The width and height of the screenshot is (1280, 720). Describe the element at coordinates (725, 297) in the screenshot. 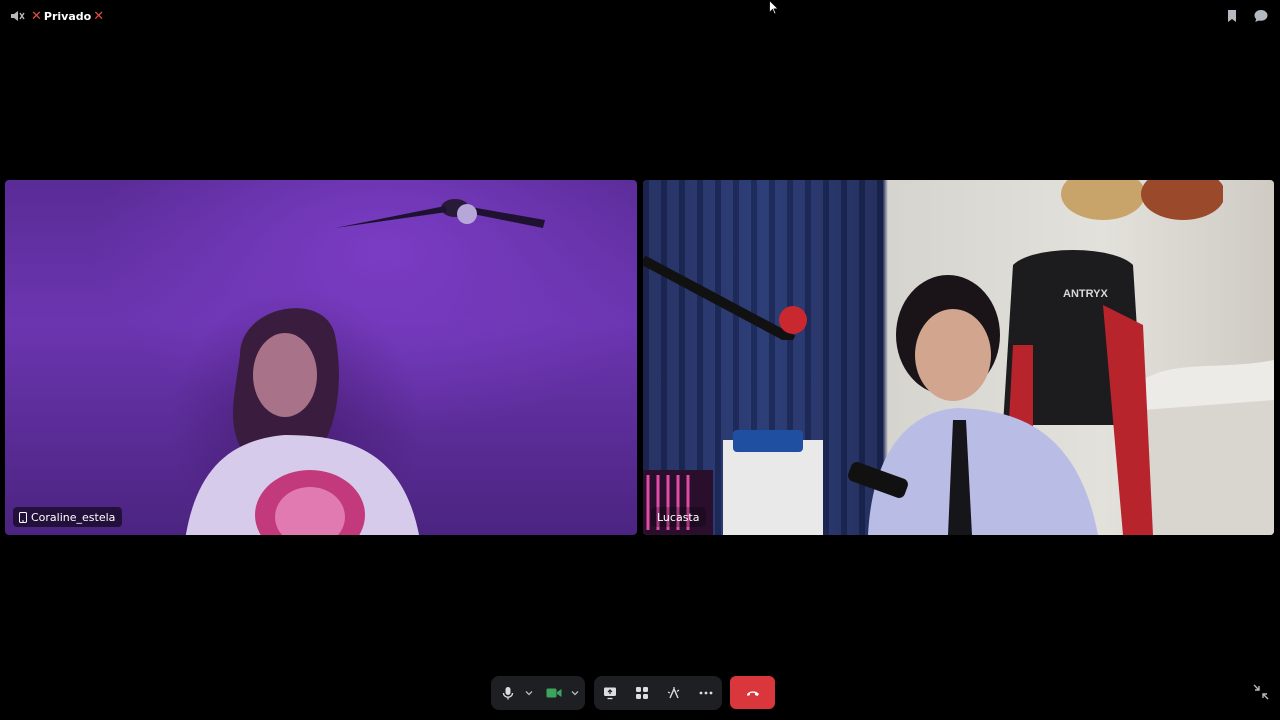

I see `mic-arm-graphic` at that location.